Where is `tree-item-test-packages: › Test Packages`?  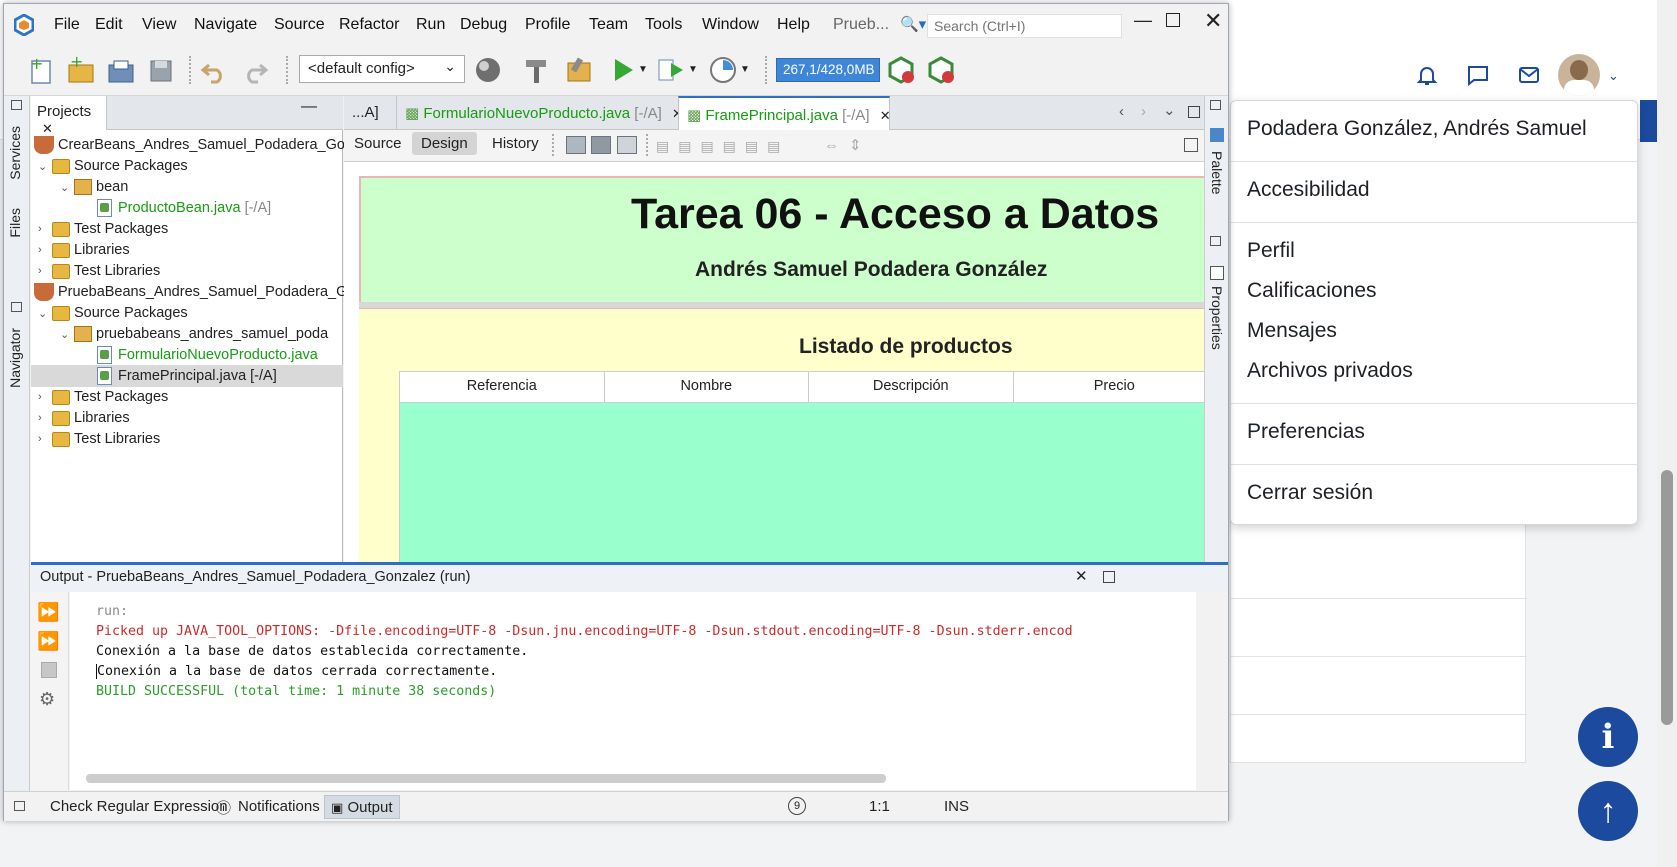 tree-item-test-packages: › Test Packages is located at coordinates (103, 397).